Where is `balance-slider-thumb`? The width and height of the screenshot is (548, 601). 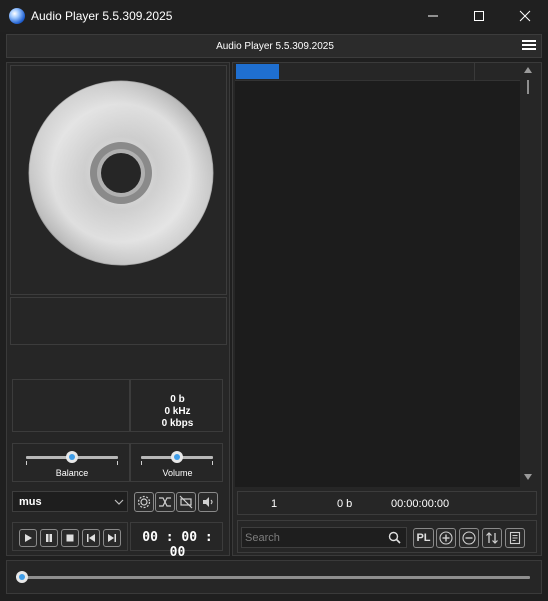 balance-slider-thumb is located at coordinates (72, 457).